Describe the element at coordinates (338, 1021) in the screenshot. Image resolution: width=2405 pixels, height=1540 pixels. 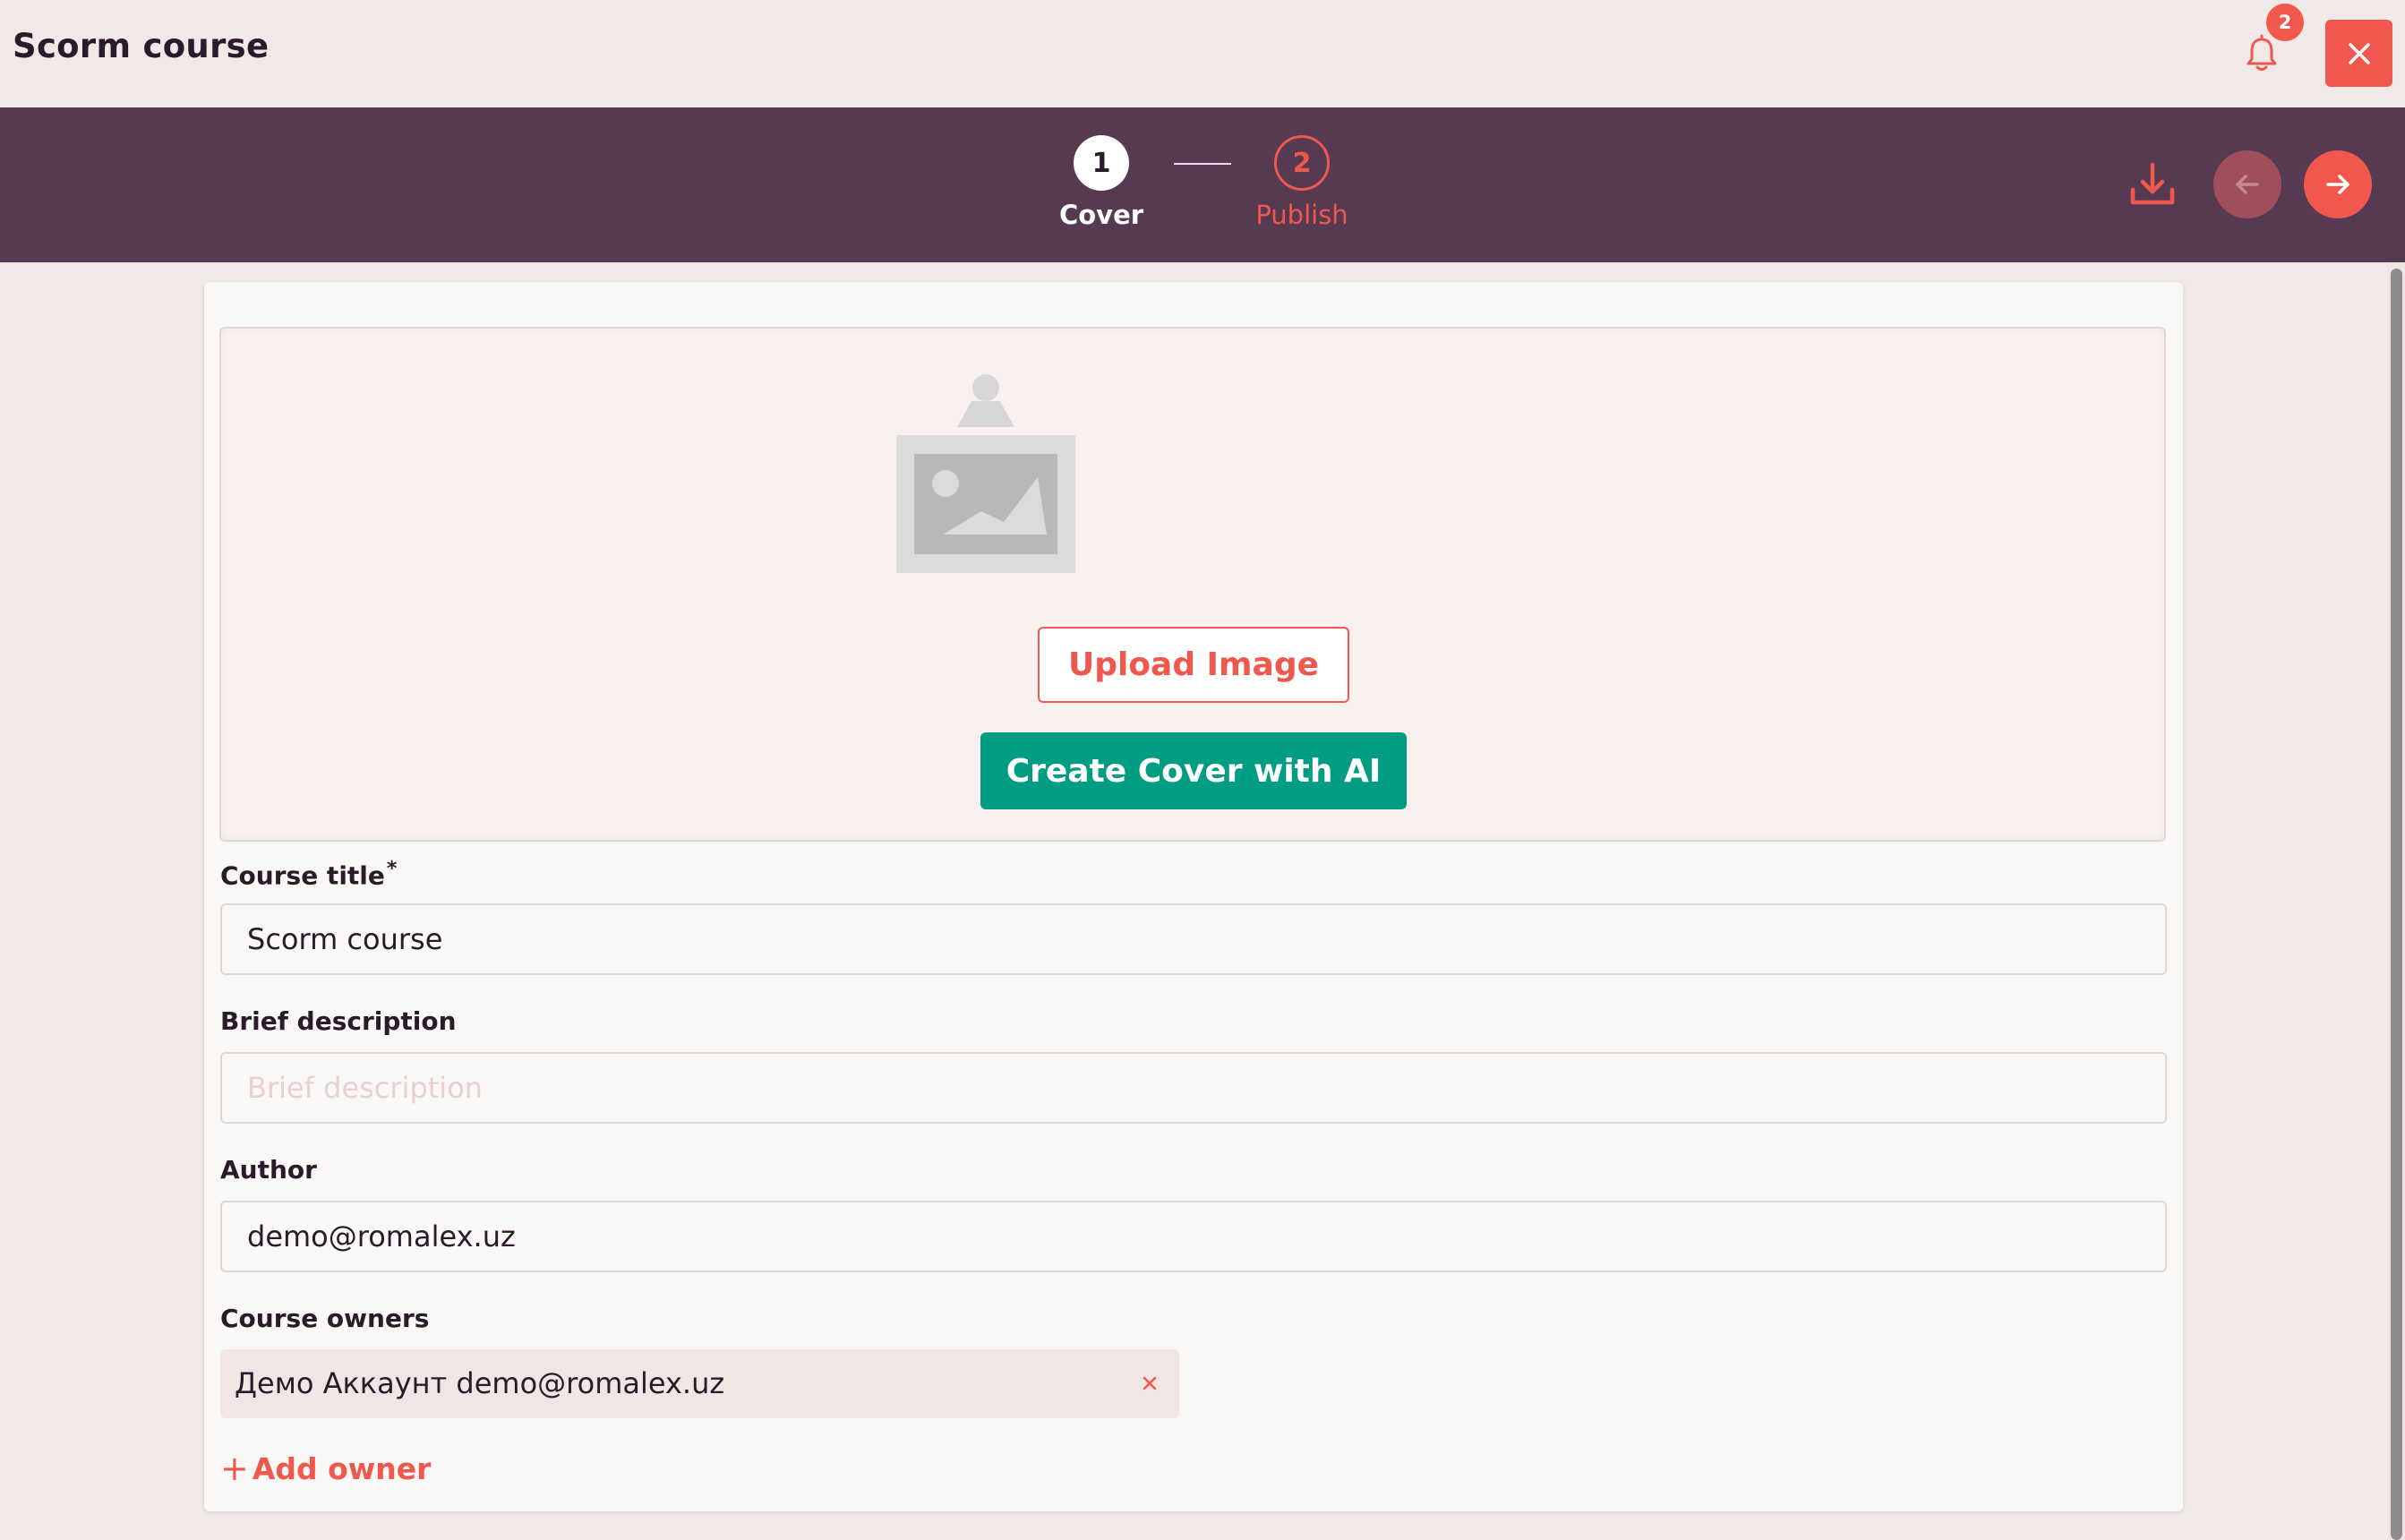
I see `brief-description-label: Brief description` at that location.